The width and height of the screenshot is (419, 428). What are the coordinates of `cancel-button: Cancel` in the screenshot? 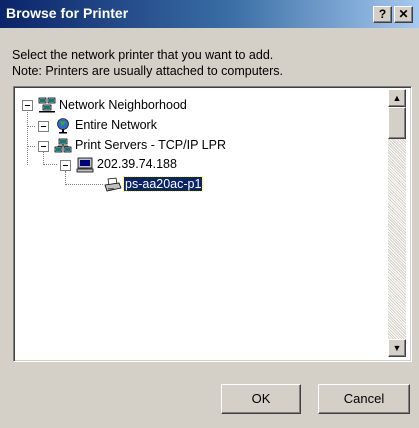 It's located at (364, 399).